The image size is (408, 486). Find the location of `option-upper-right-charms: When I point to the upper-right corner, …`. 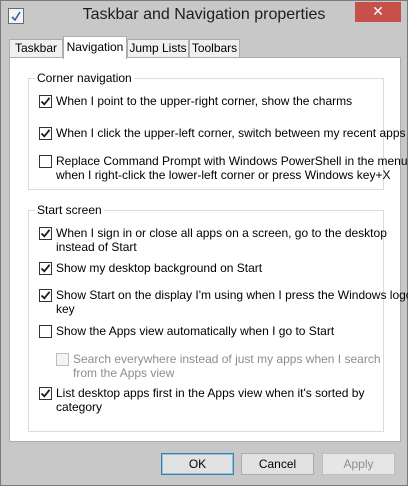

option-upper-right-charms: When I point to the upper-right corner, … is located at coordinates (195, 101).